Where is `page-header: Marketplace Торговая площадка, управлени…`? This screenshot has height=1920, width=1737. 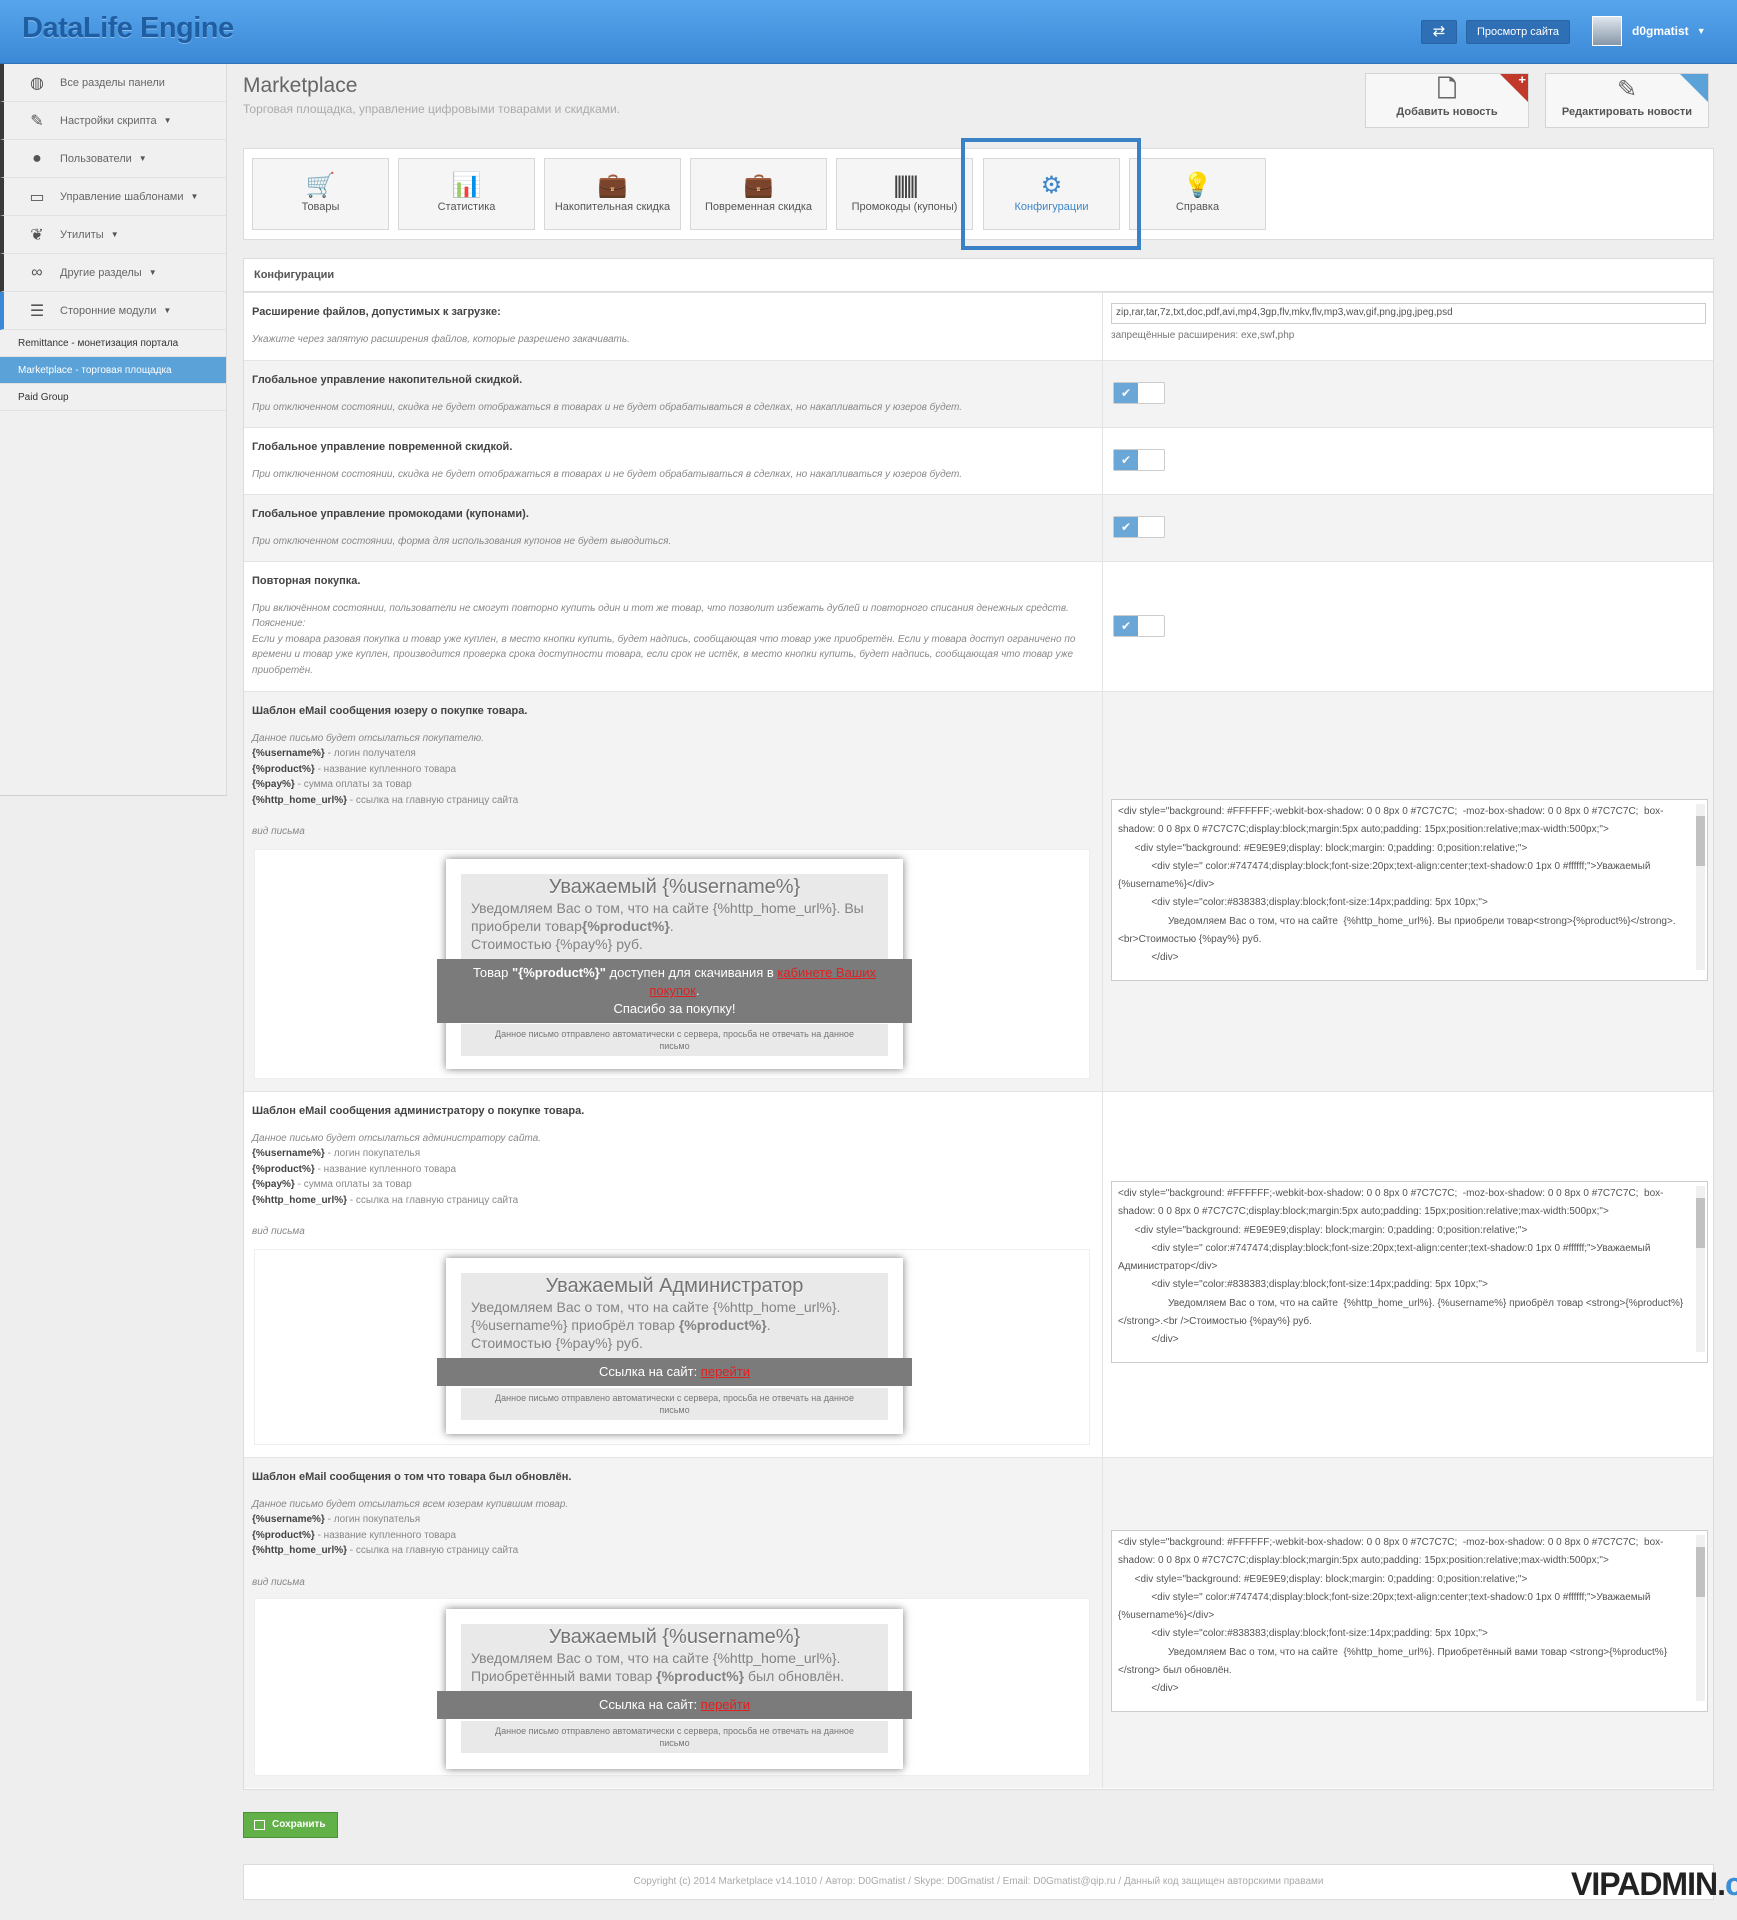
page-header: Marketplace Торговая площадка, управлени… is located at coordinates (982, 97).